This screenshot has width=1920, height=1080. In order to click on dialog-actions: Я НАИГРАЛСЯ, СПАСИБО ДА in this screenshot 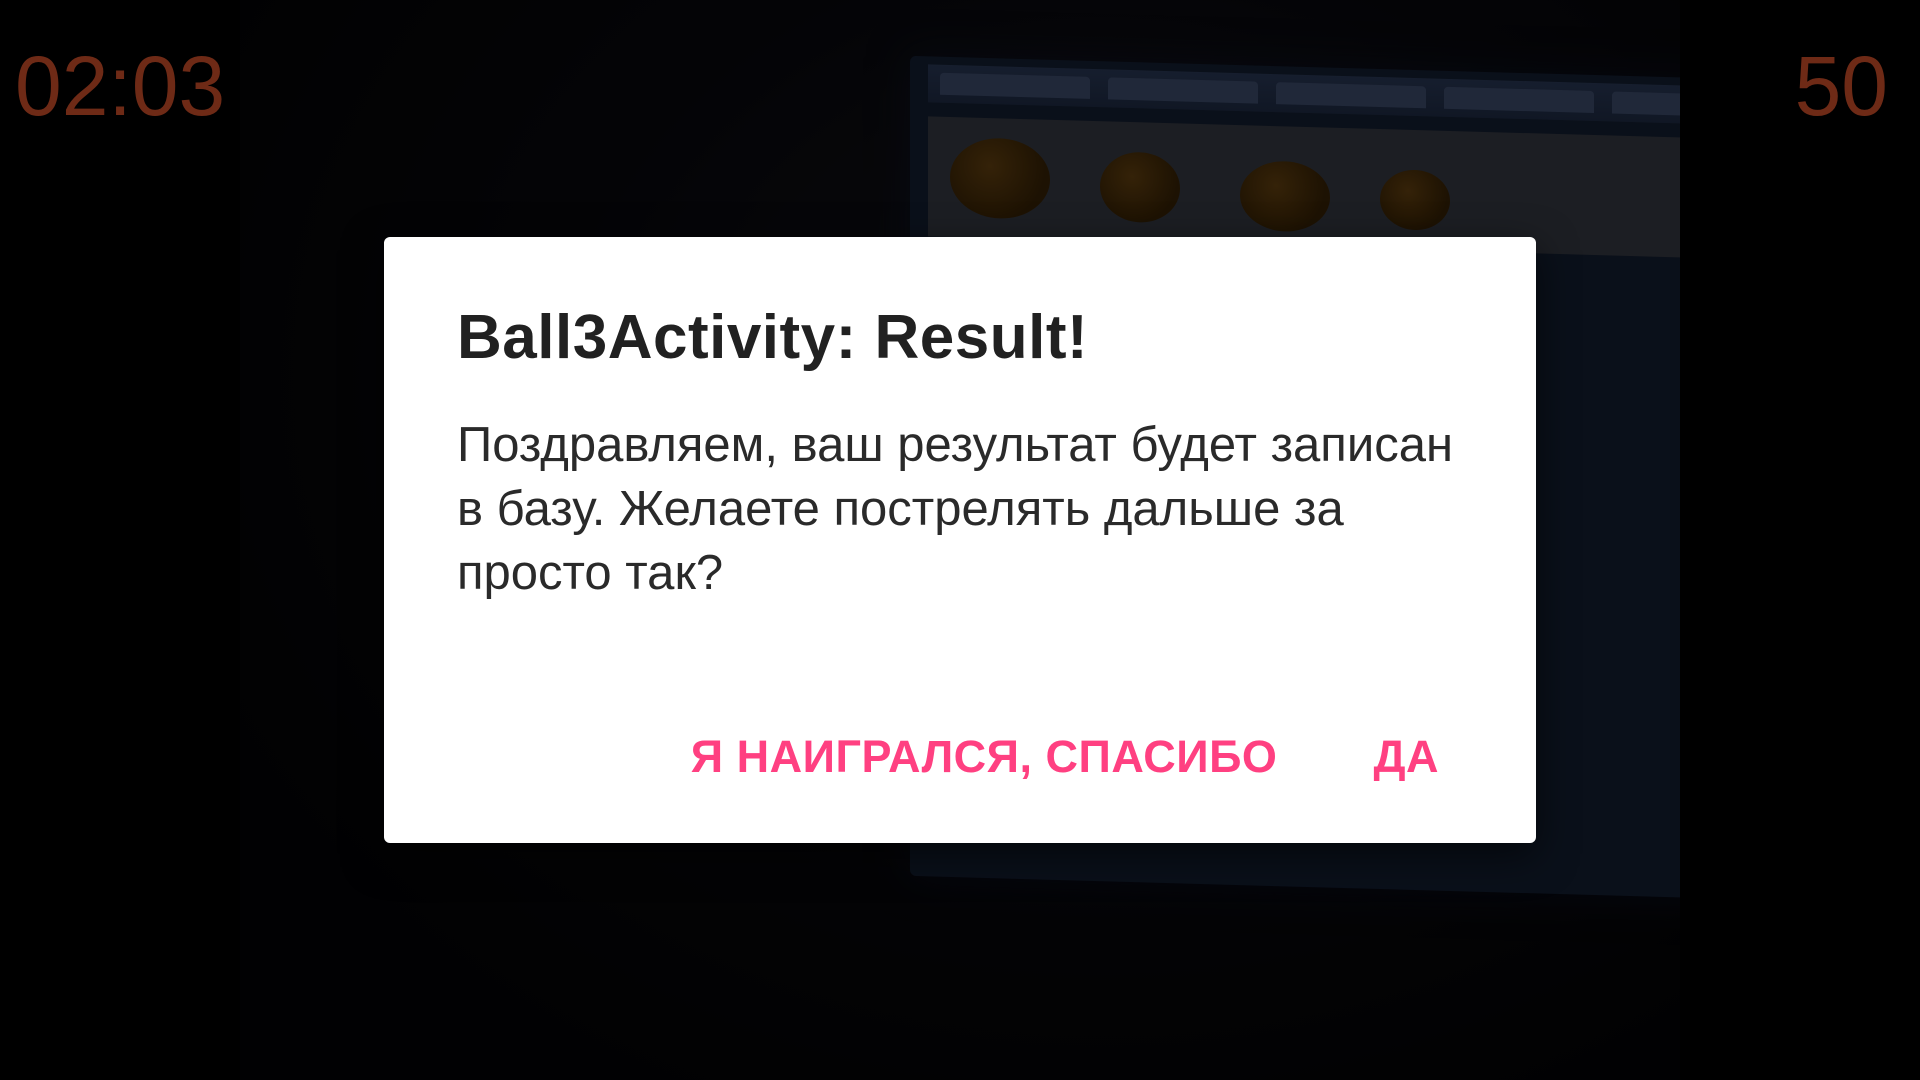, I will do `click(1065, 757)`.